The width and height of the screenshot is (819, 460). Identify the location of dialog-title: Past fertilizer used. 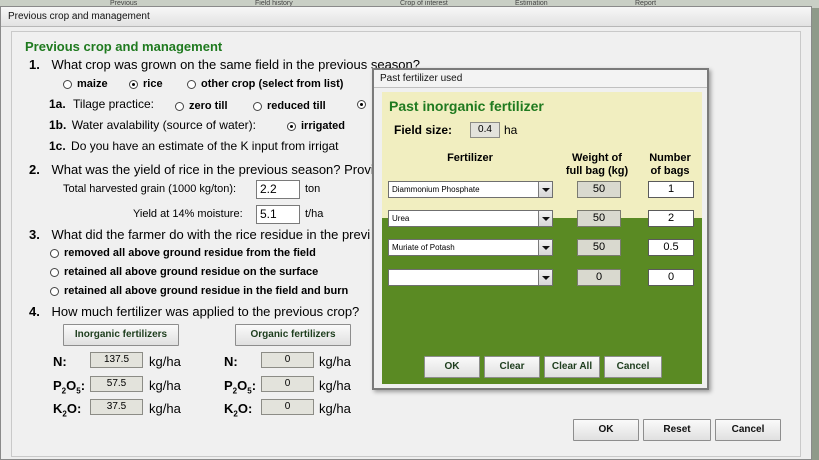
(421, 78).